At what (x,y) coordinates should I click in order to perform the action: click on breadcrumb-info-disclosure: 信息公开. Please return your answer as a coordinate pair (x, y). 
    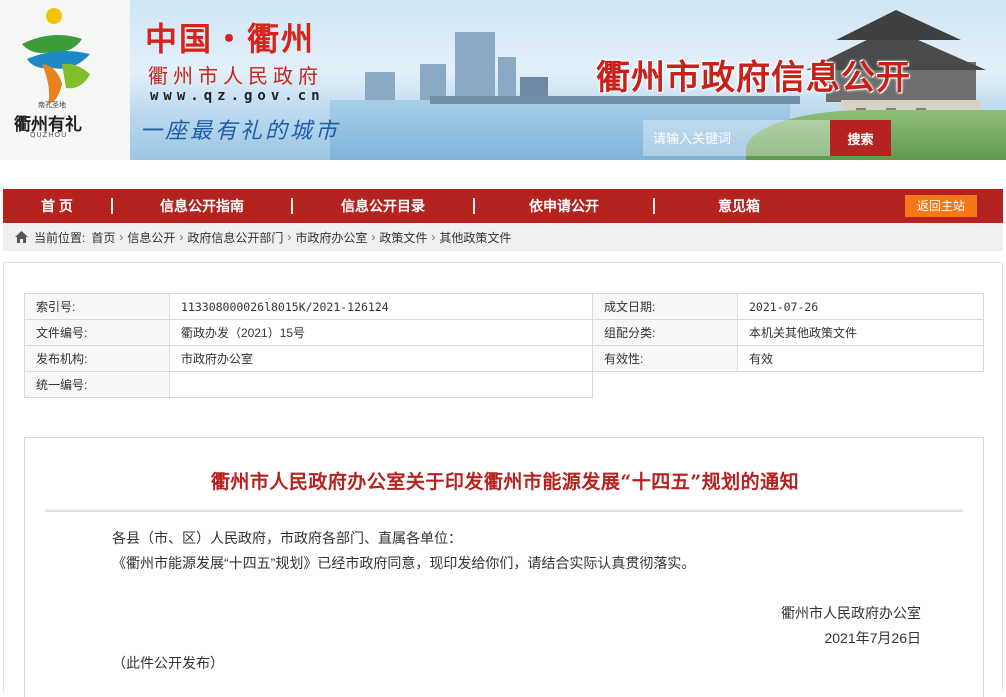
    Looking at the image, I should click on (151, 237).